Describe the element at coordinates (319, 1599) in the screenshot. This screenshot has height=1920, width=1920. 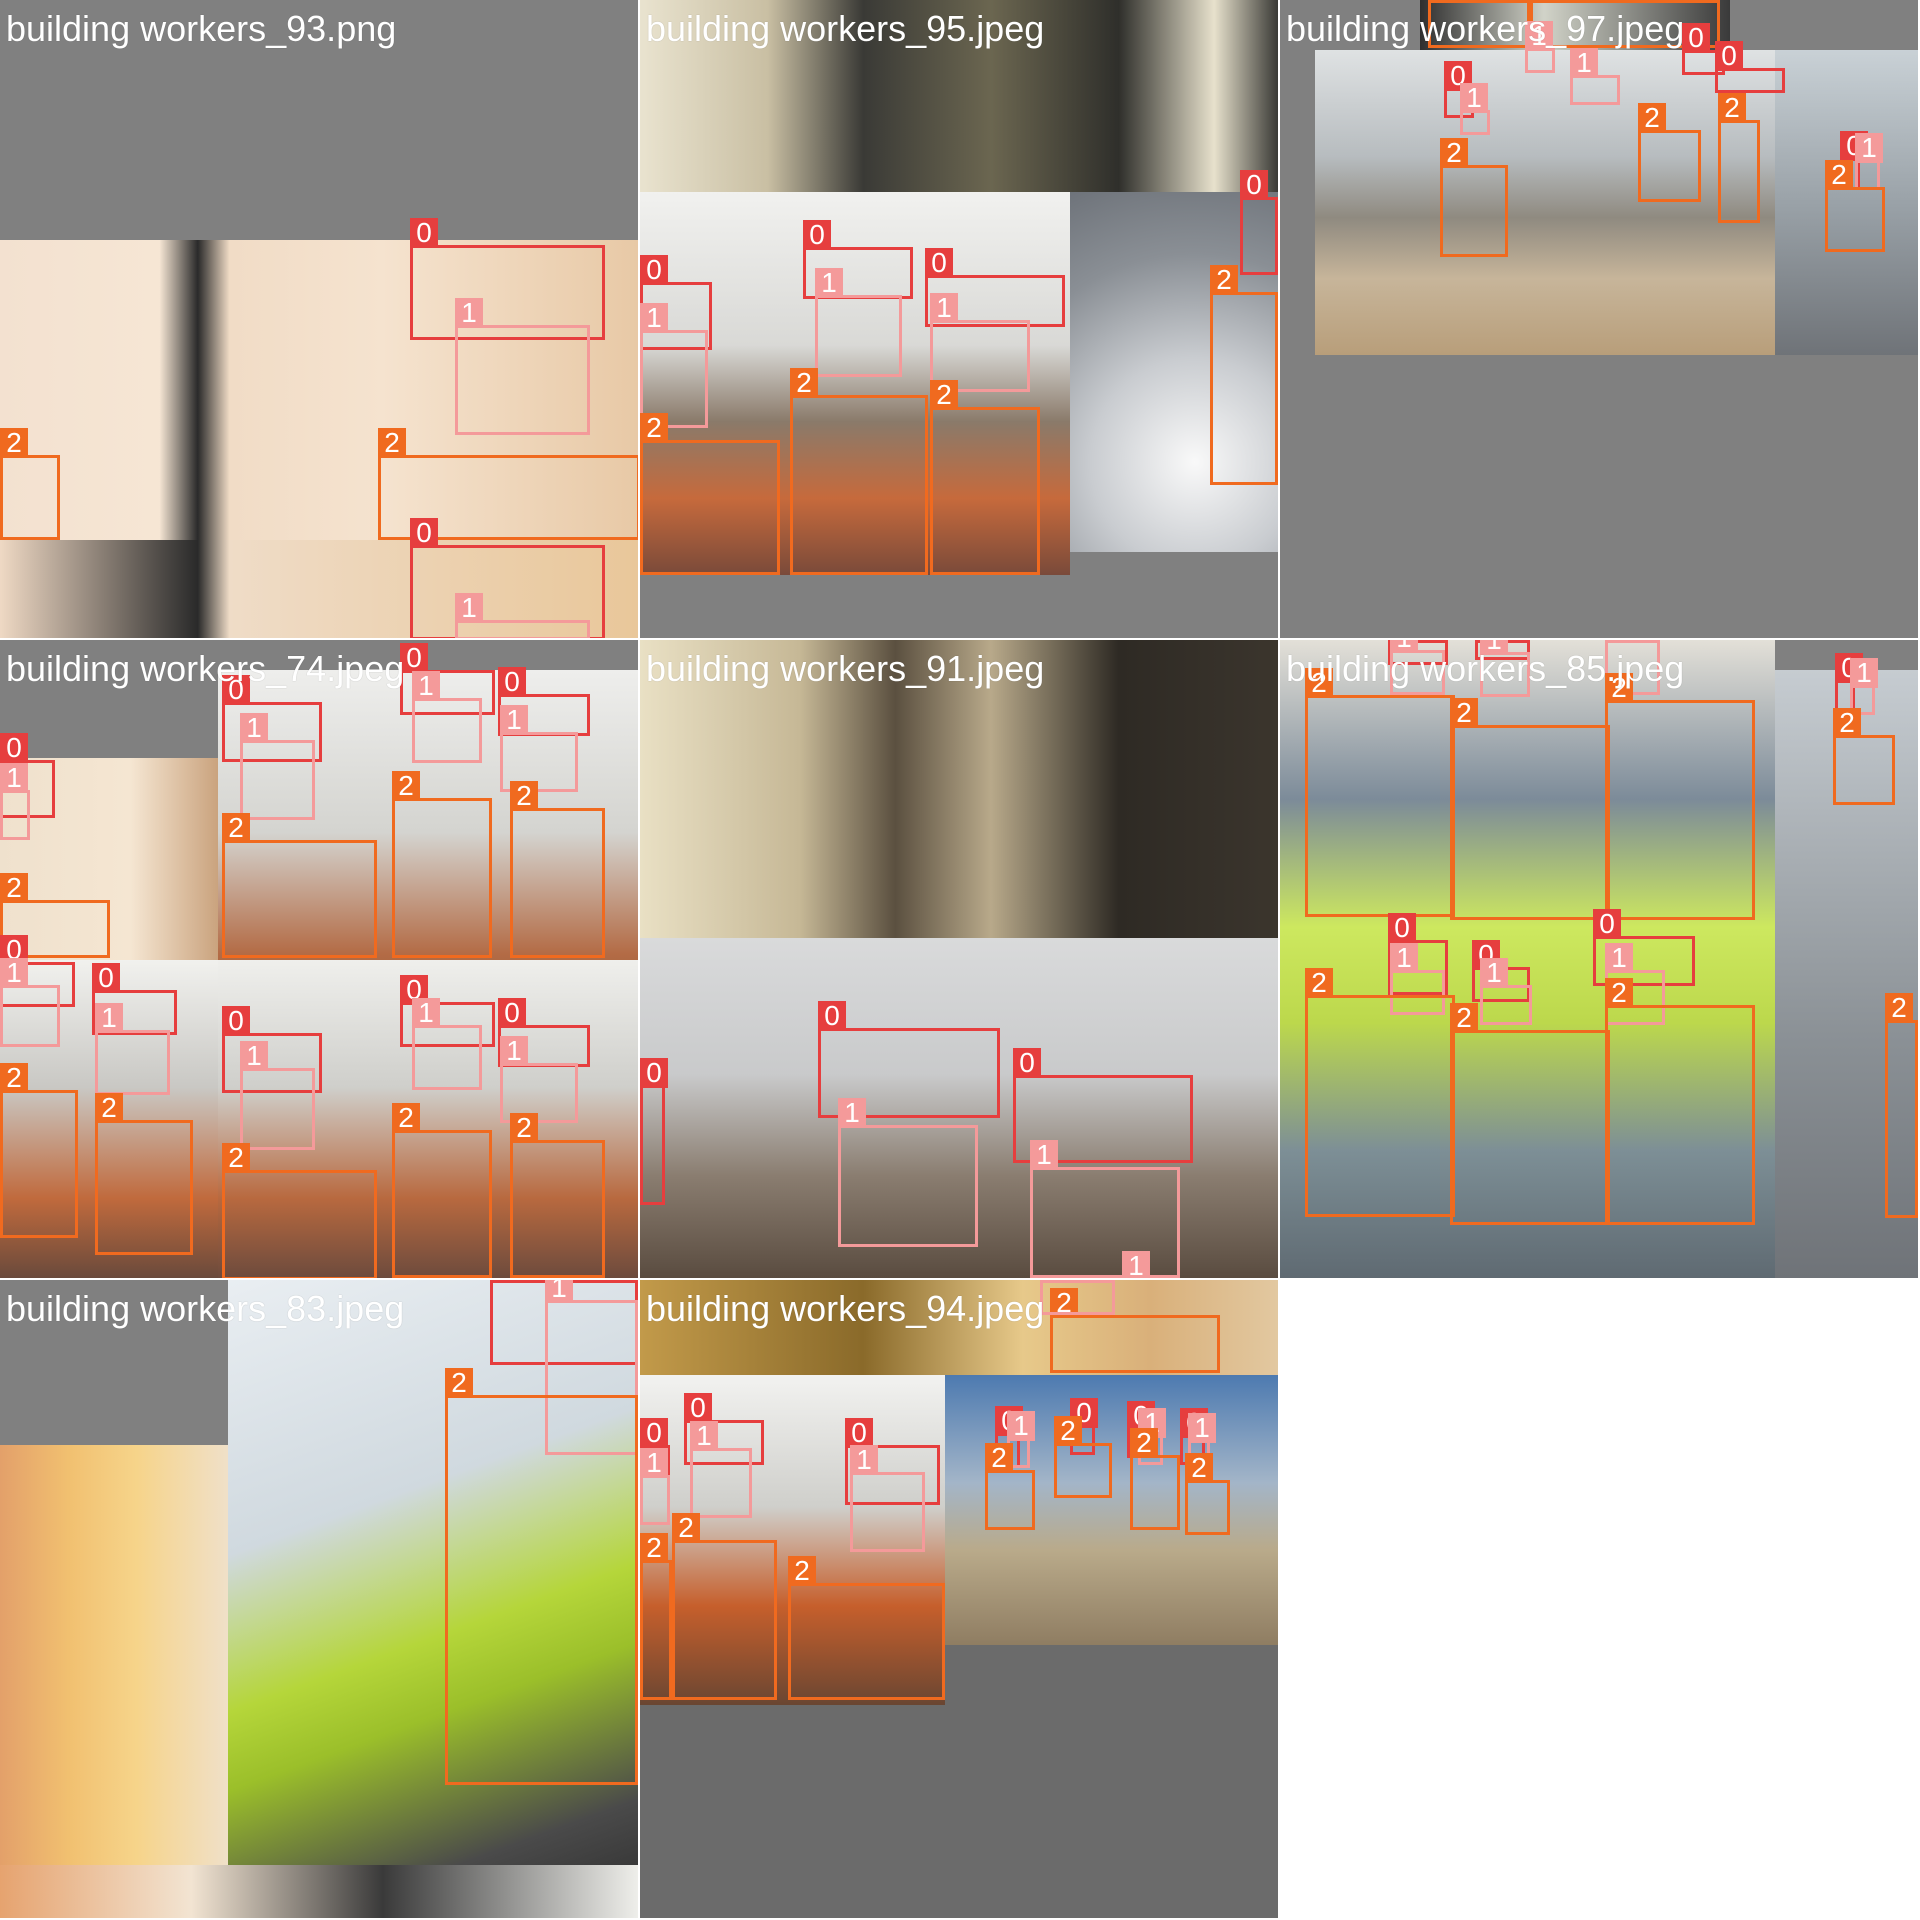
I see `mosaic-tile: 0 1 2 building workers_83.jpeg` at that location.